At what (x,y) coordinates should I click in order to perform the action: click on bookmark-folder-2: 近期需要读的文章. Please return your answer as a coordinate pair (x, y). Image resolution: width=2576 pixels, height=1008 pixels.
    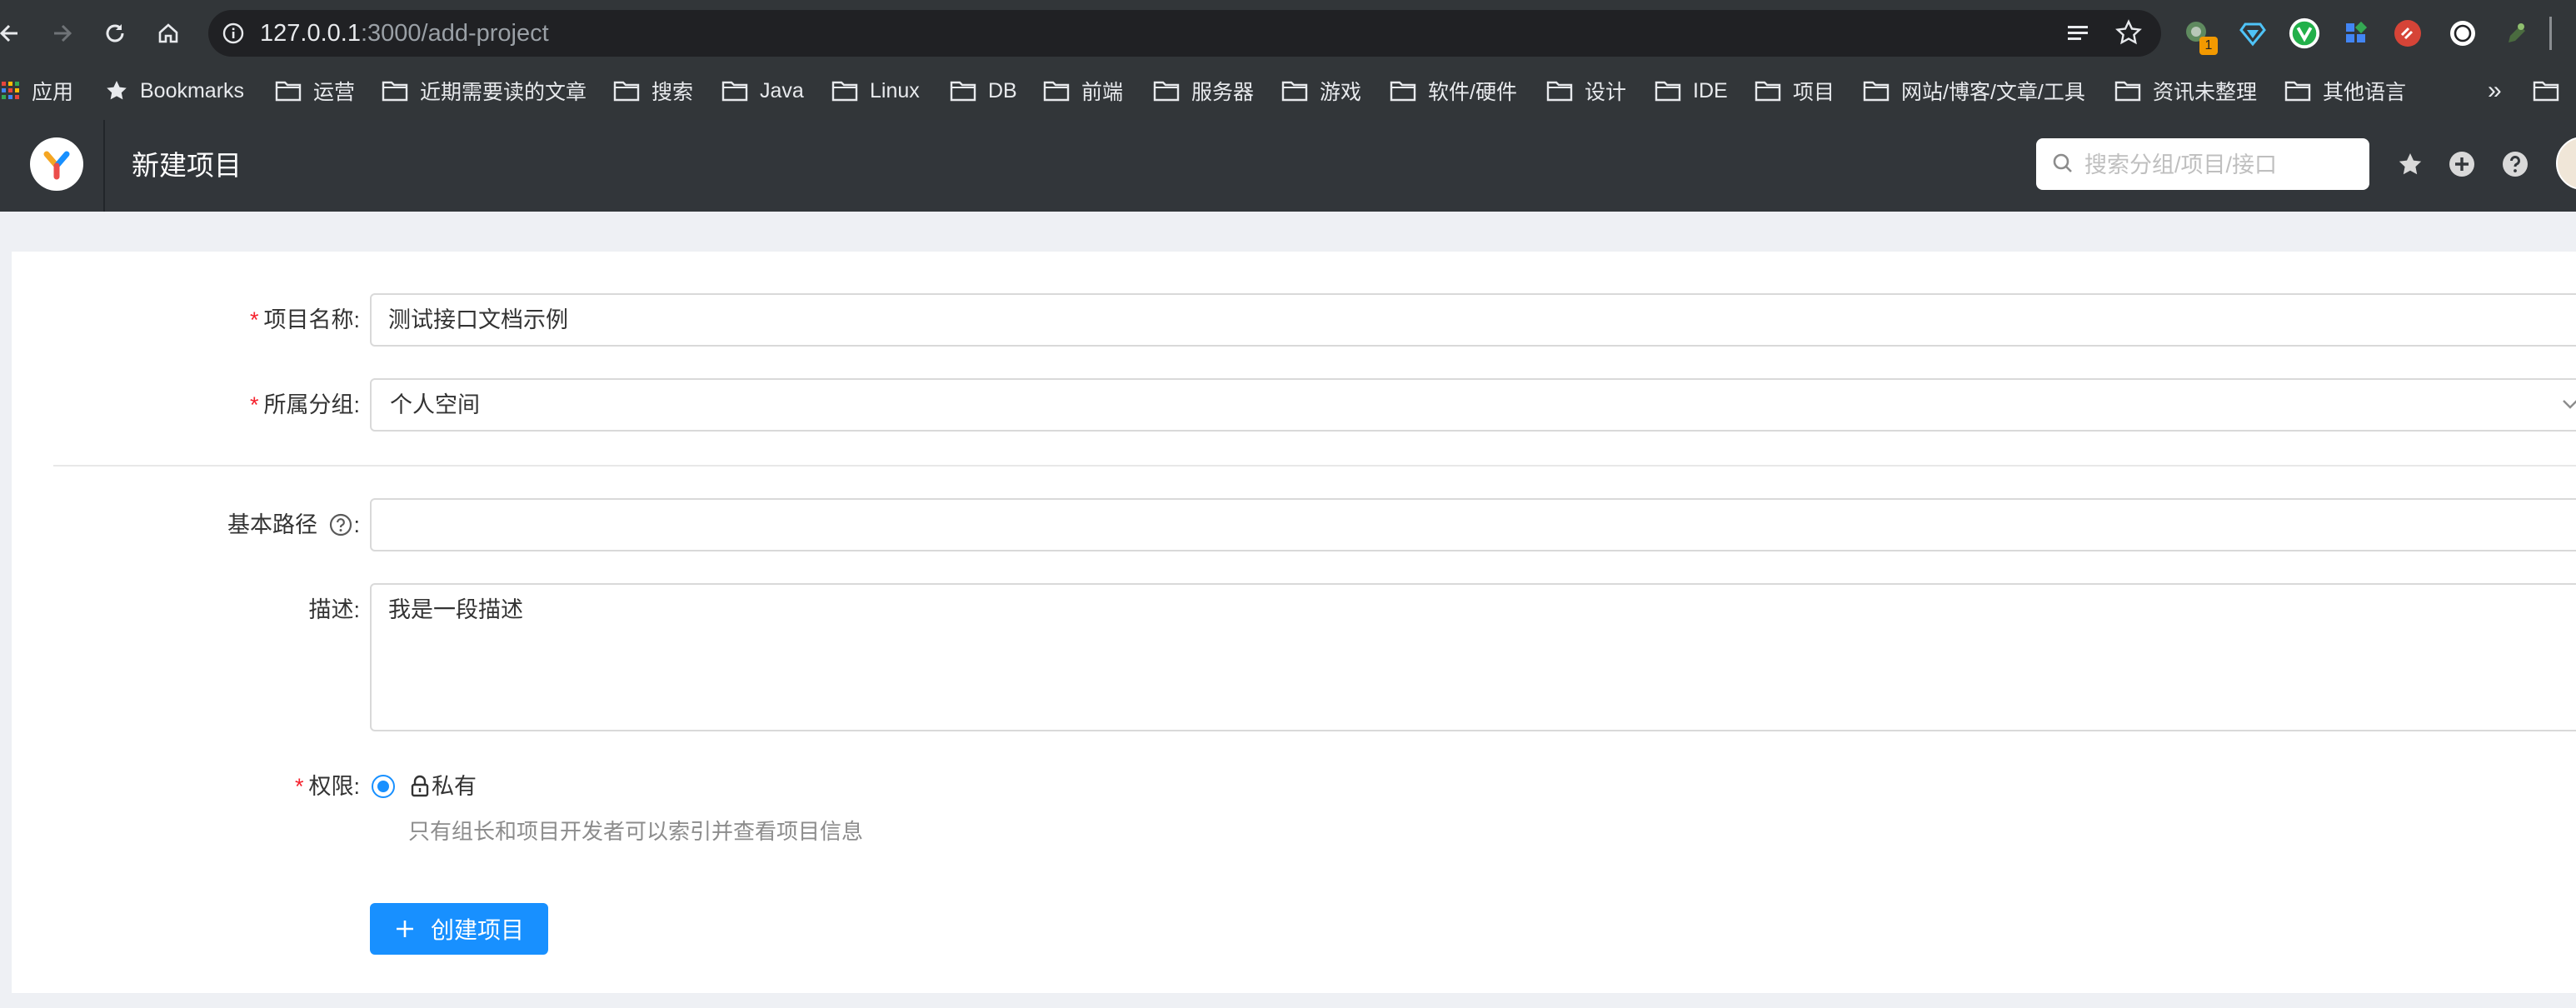
    Looking at the image, I should click on (484, 91).